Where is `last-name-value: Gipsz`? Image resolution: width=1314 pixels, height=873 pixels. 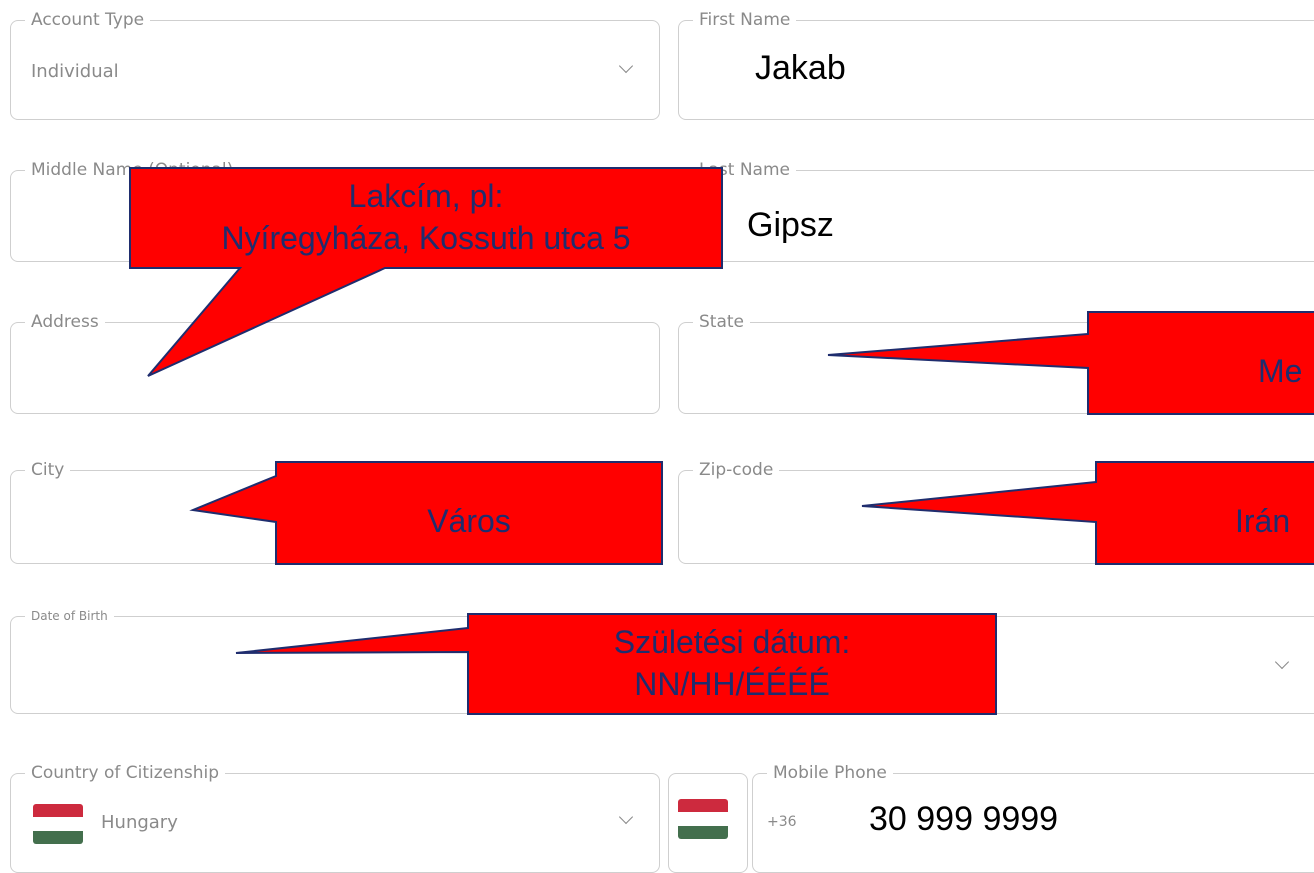
last-name-value: Gipsz is located at coordinates (790, 225).